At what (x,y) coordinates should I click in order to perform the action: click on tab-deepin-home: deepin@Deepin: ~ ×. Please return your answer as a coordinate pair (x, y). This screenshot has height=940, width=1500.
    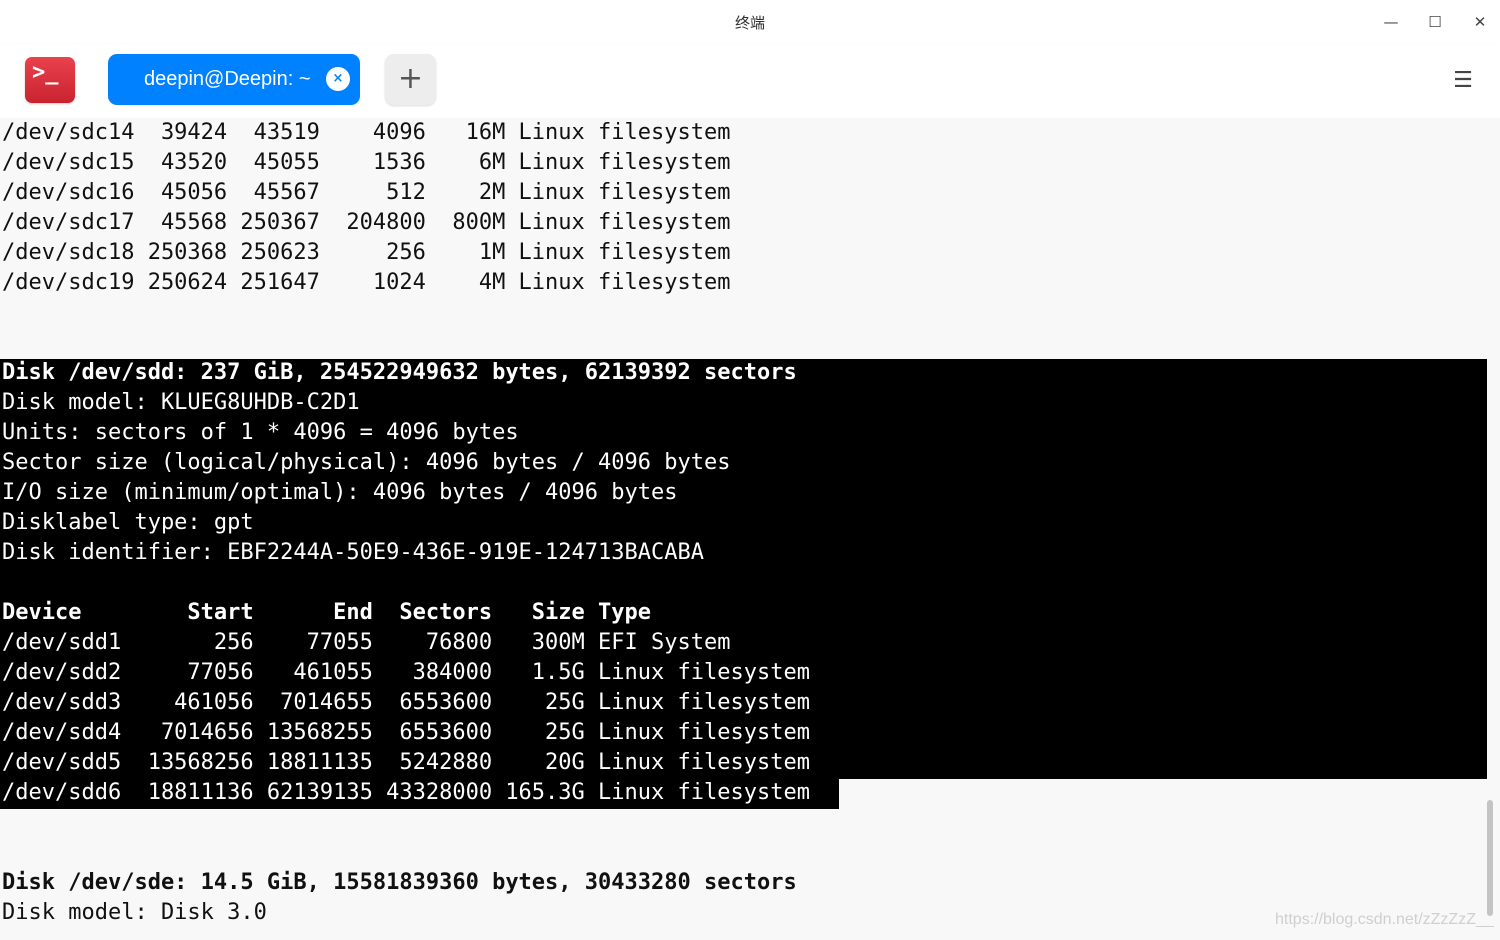
    Looking at the image, I should click on (234, 79).